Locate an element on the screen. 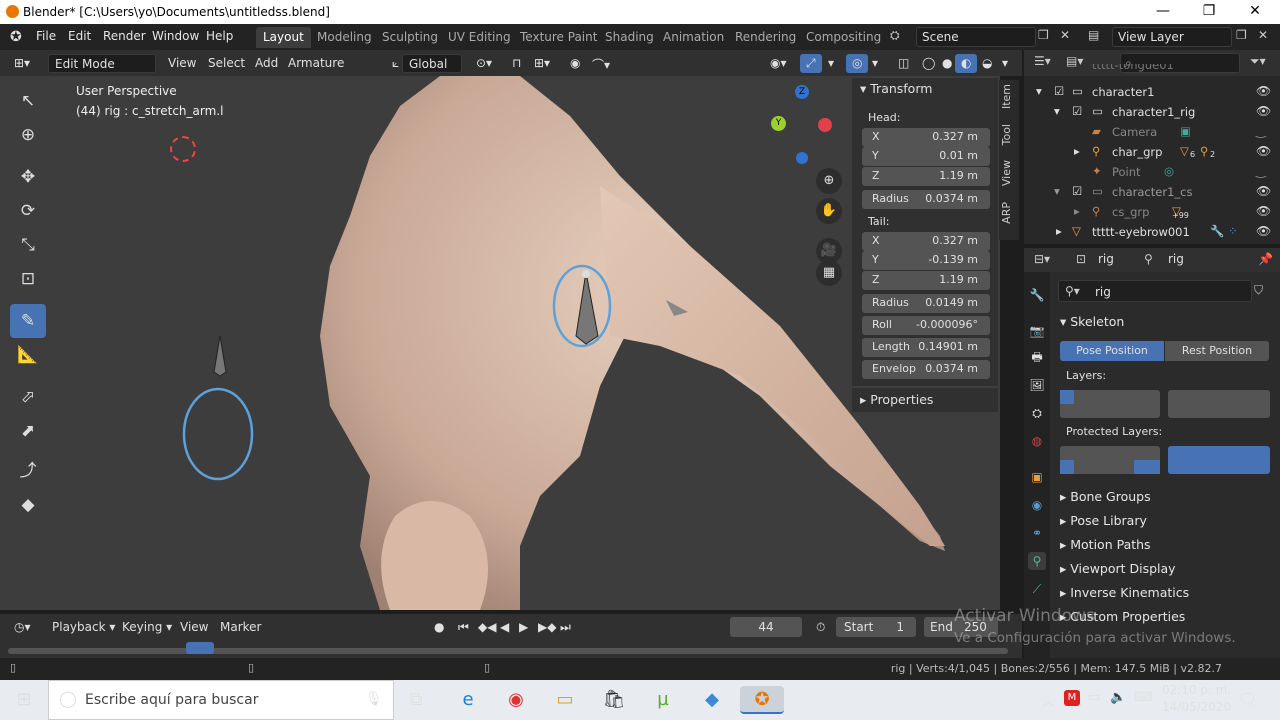 Image resolution: width=1280 pixels, height=720 pixels. gizmo-toggle-icon: ⤢ is located at coordinates (811, 63).